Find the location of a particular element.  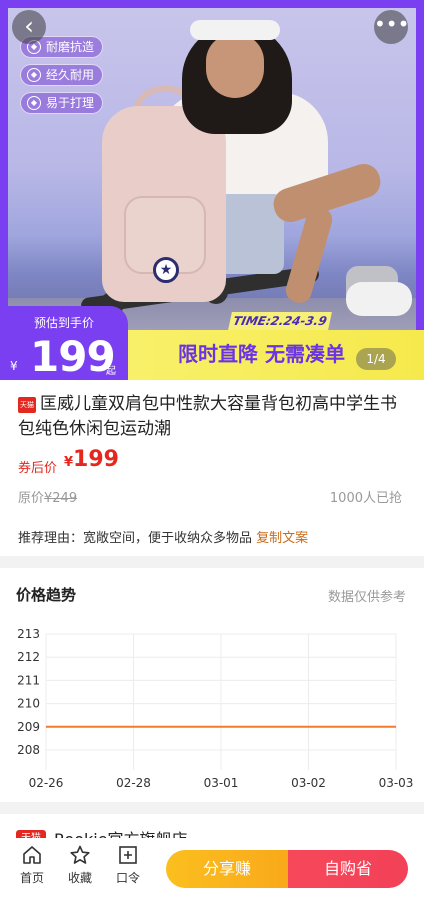

nav-favorite: 收藏 is located at coordinates (80, 868).